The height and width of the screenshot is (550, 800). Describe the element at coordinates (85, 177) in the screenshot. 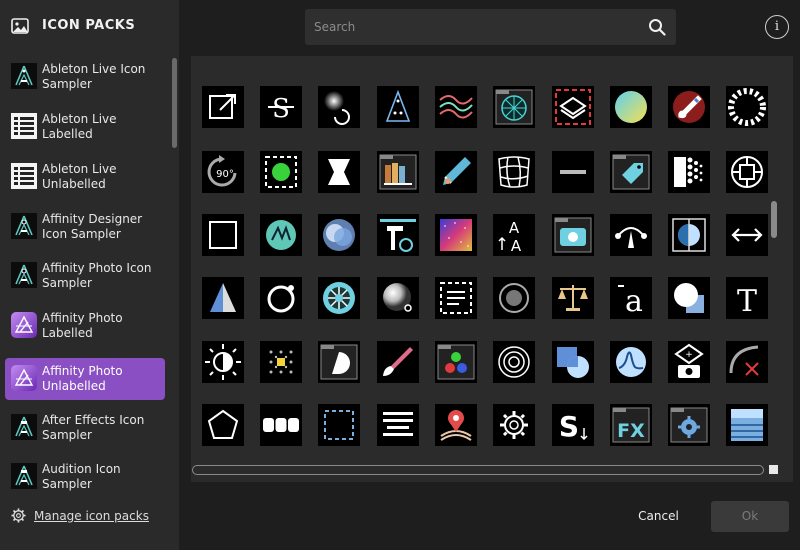

I see `pack-item: Ableton Live Unlabelled` at that location.